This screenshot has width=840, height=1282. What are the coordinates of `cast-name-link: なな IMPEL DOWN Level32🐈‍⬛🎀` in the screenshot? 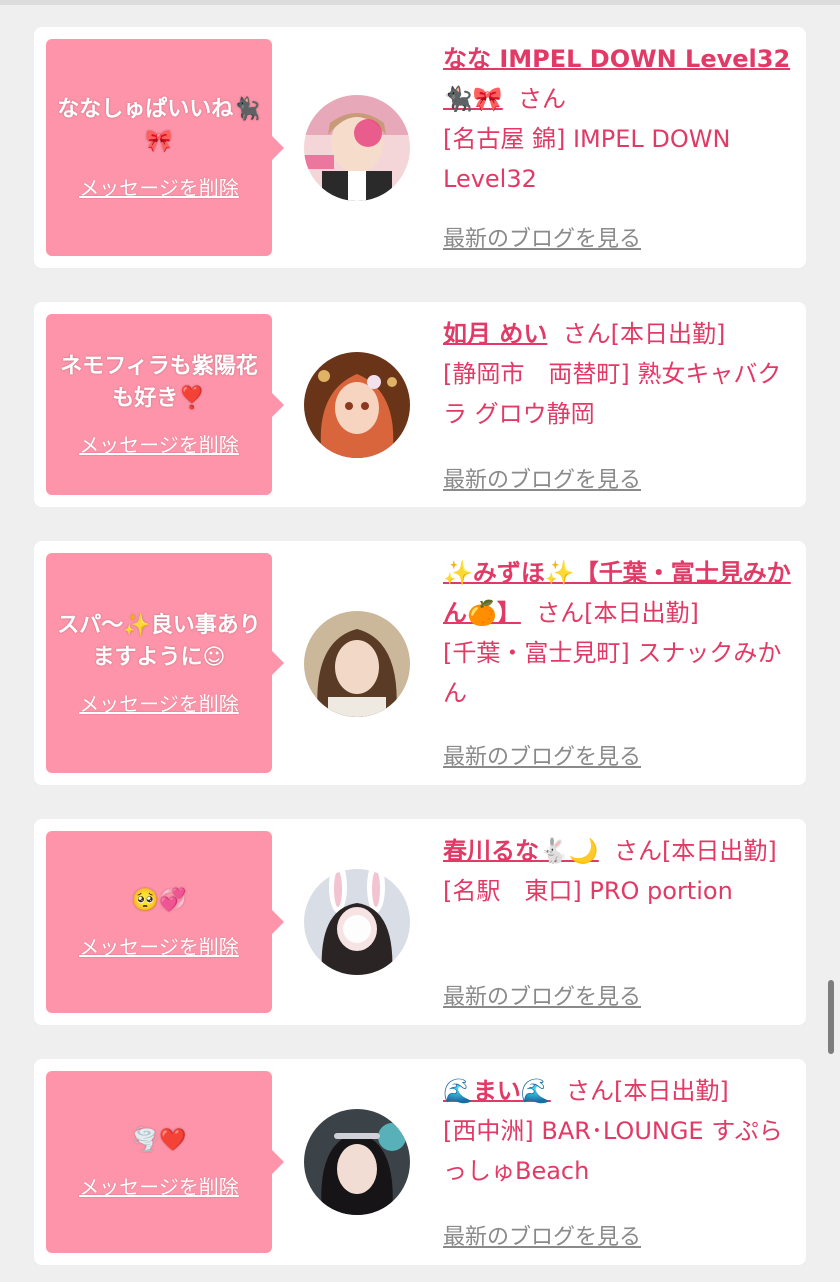 It's located at (616, 79).